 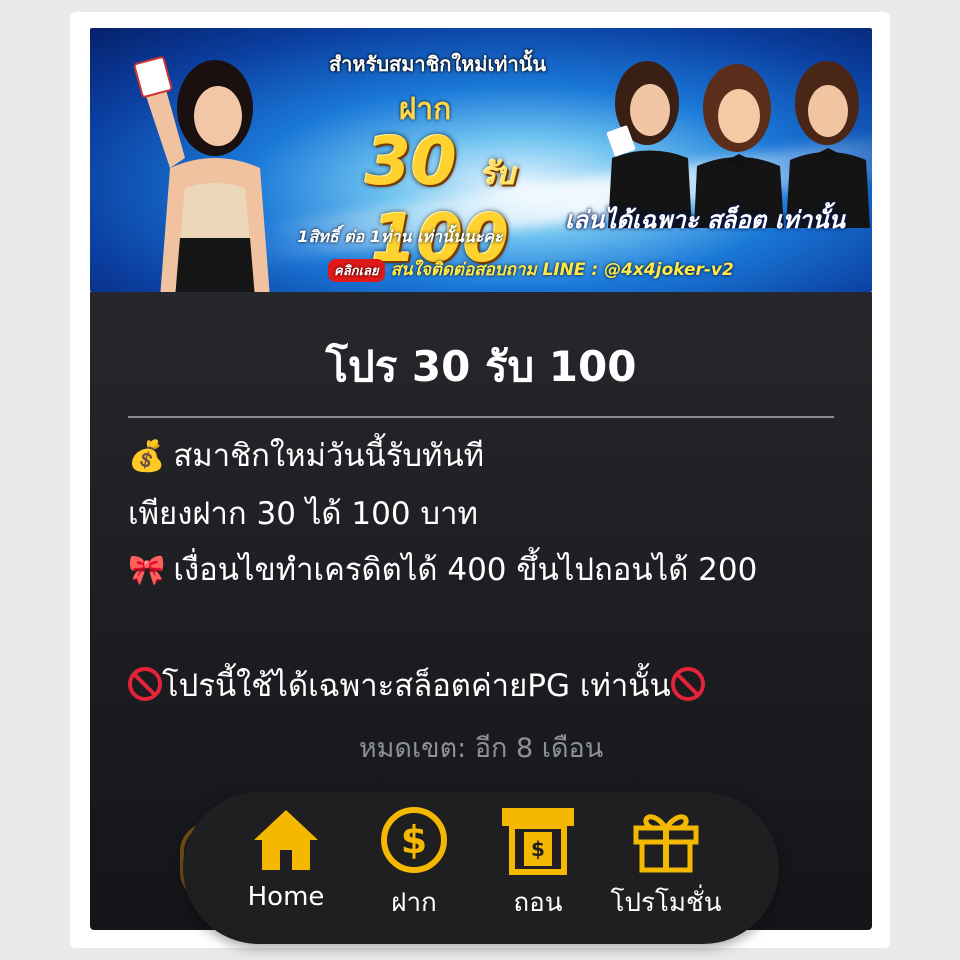 I want to click on title-divider, so click(x=481, y=417).